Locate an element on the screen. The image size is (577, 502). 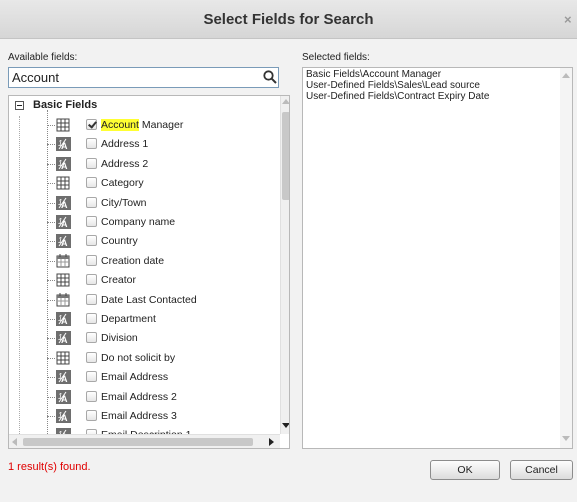
tree-item: Date Last Contacted is located at coordinates (144, 300).